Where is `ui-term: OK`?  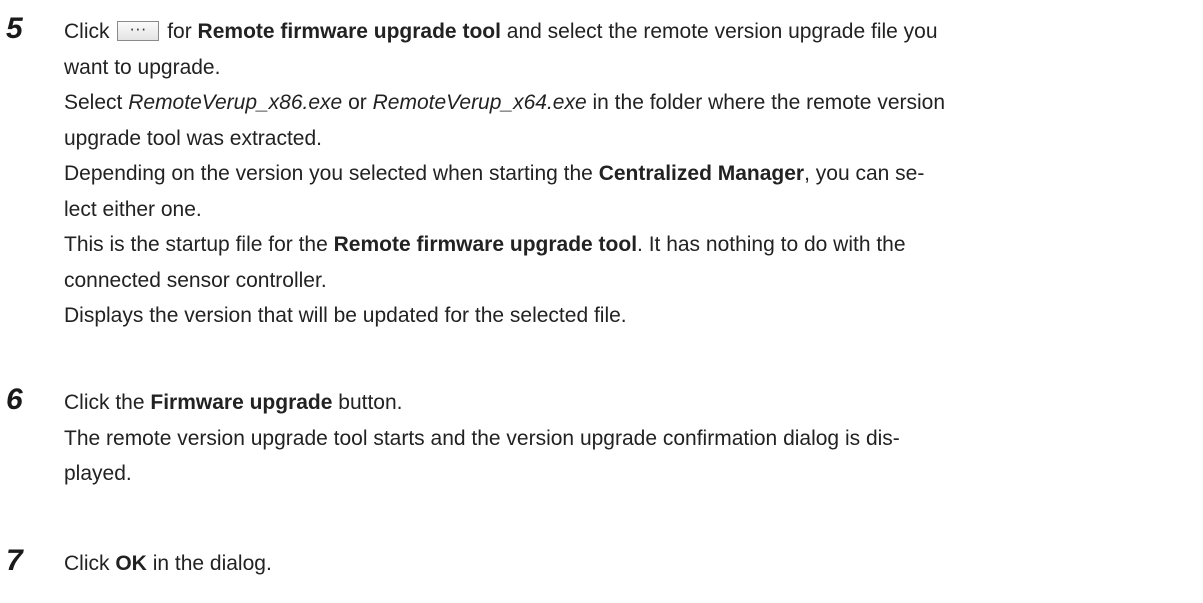 ui-term: OK is located at coordinates (131, 563).